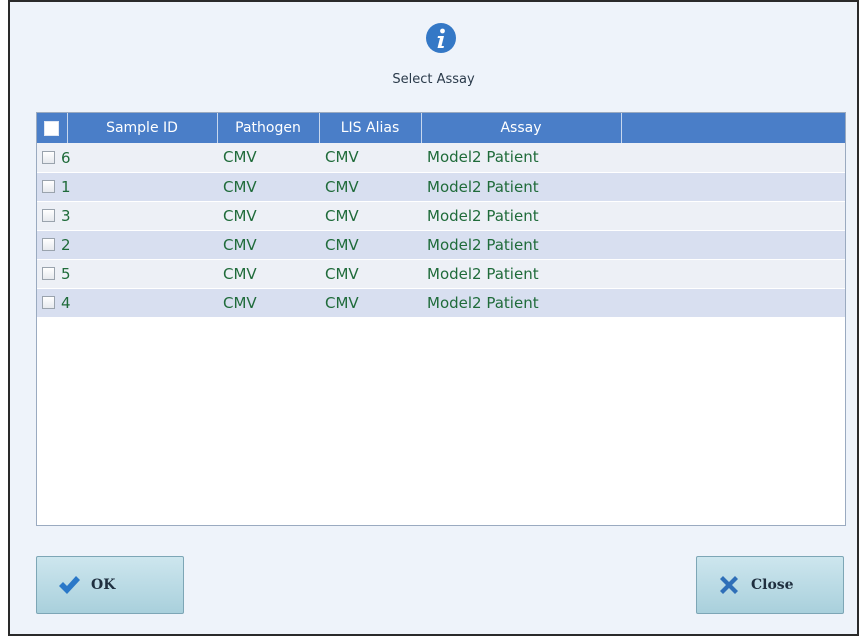 The image size is (861, 639). What do you see at coordinates (127, 158) in the screenshot?
I see `sample-id-cell: 6` at bounding box center [127, 158].